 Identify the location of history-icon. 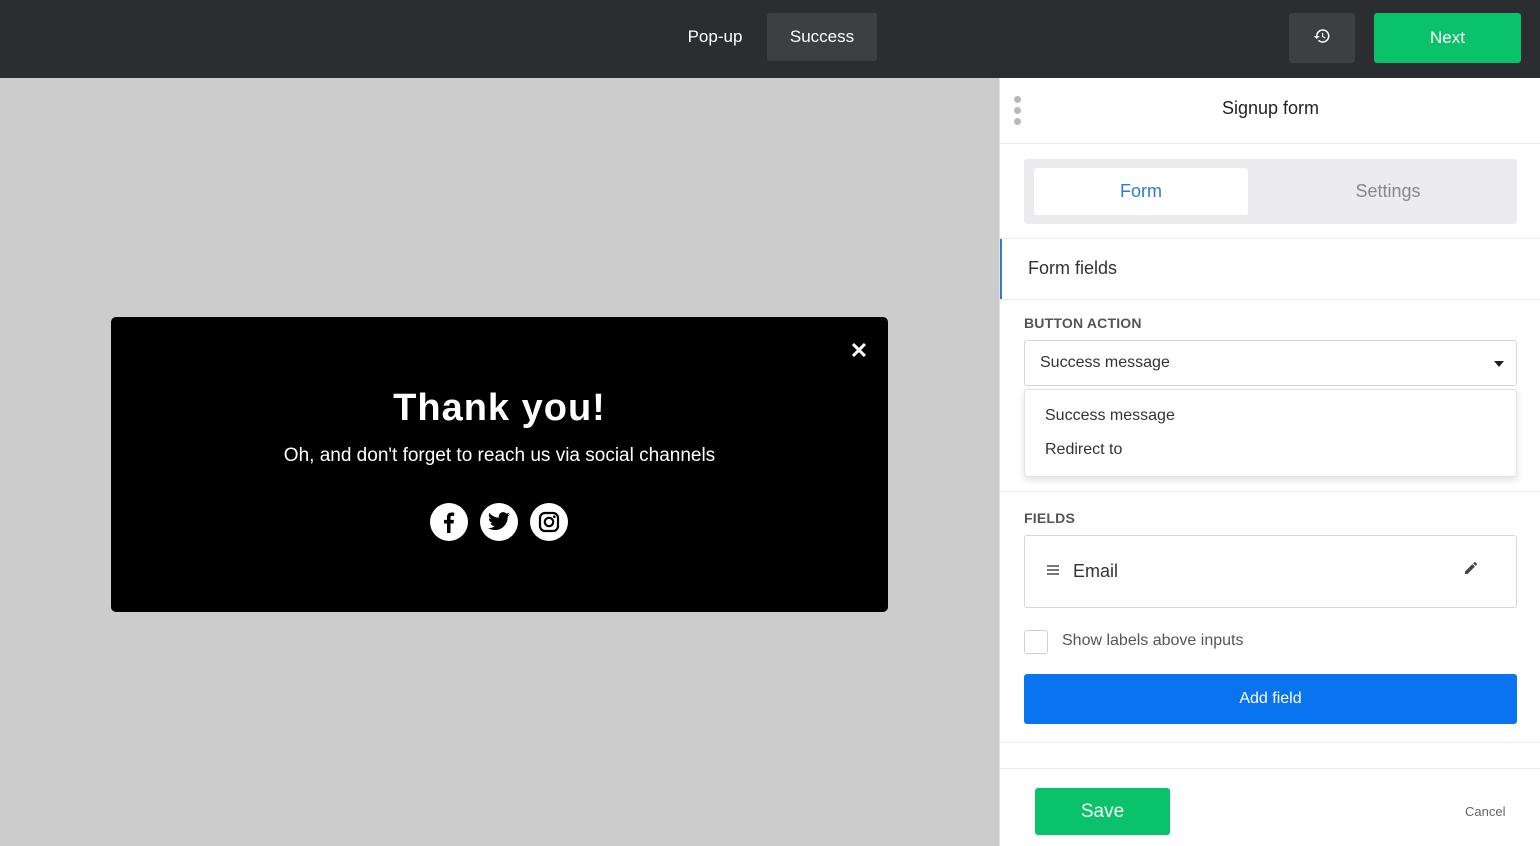
(1322, 38).